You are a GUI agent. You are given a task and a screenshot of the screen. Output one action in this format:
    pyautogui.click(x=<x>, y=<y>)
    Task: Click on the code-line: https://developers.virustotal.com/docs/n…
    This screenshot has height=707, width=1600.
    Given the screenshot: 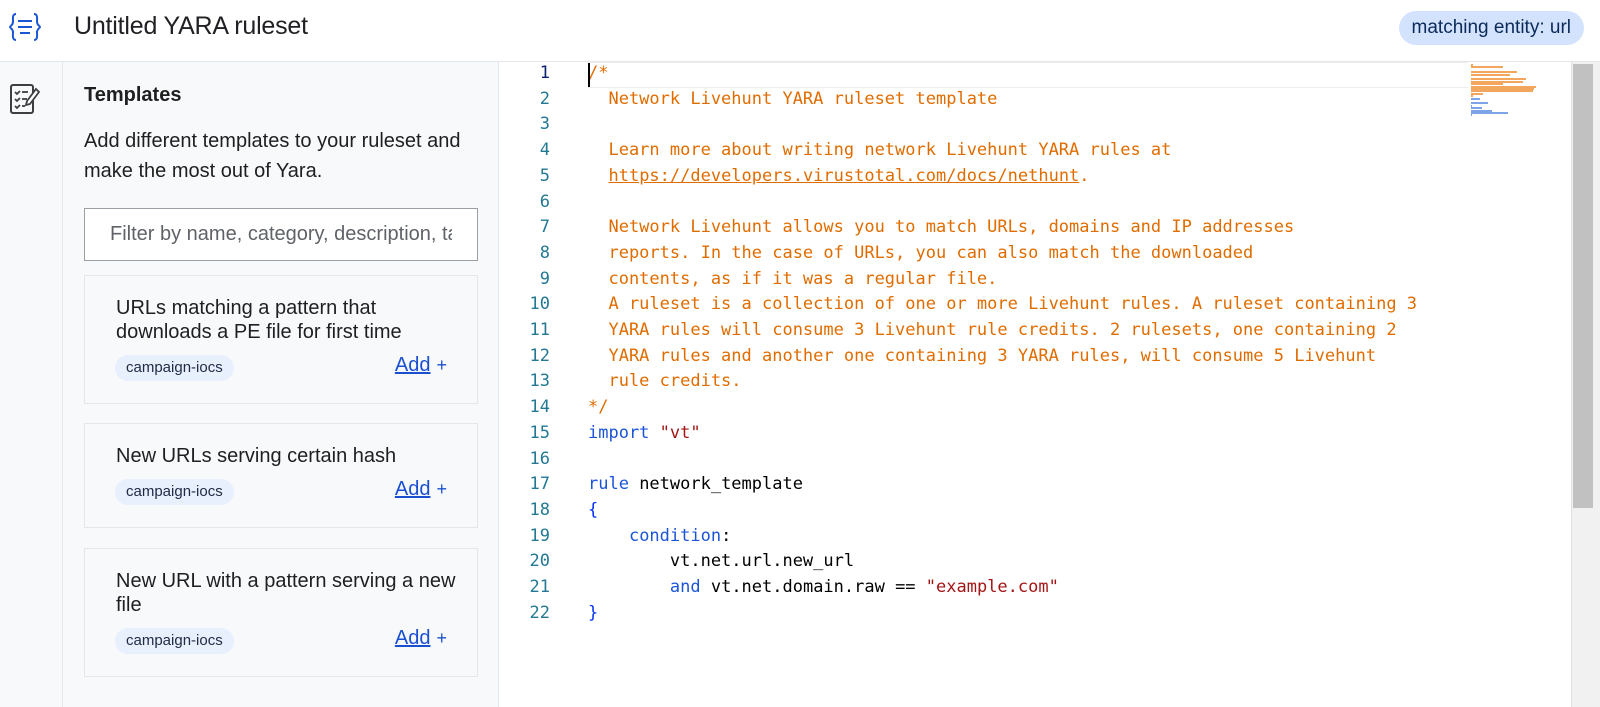 What is the action you would take?
    pyautogui.click(x=839, y=176)
    